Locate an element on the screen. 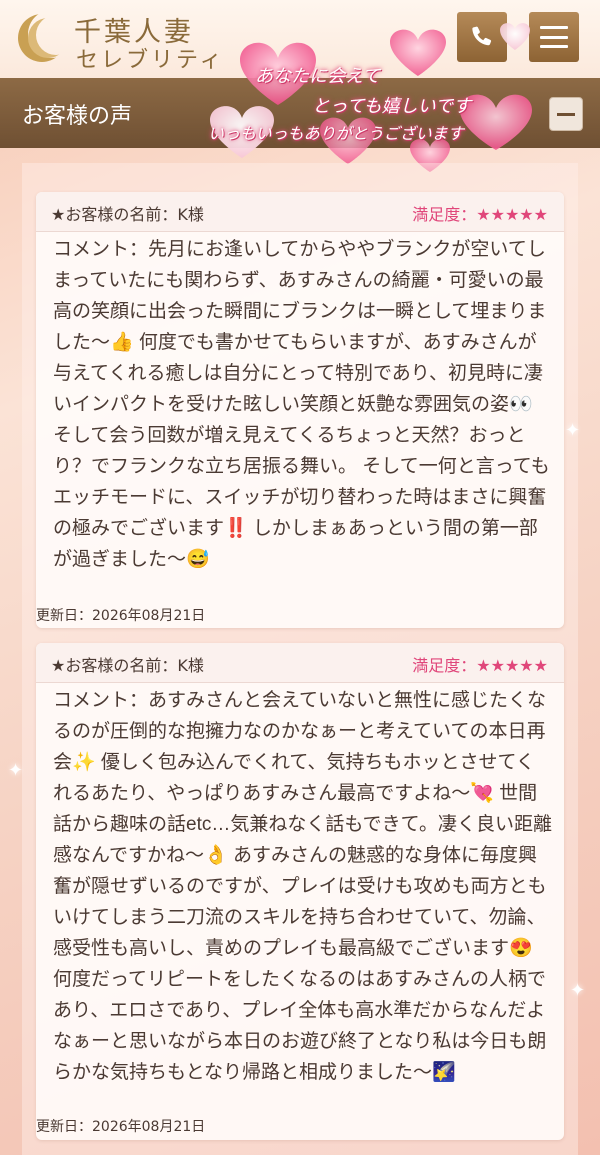  hearts-banner: あなたに会えて とっても嬉しいです いっもいっもありがとうございます is located at coordinates (370, 100).